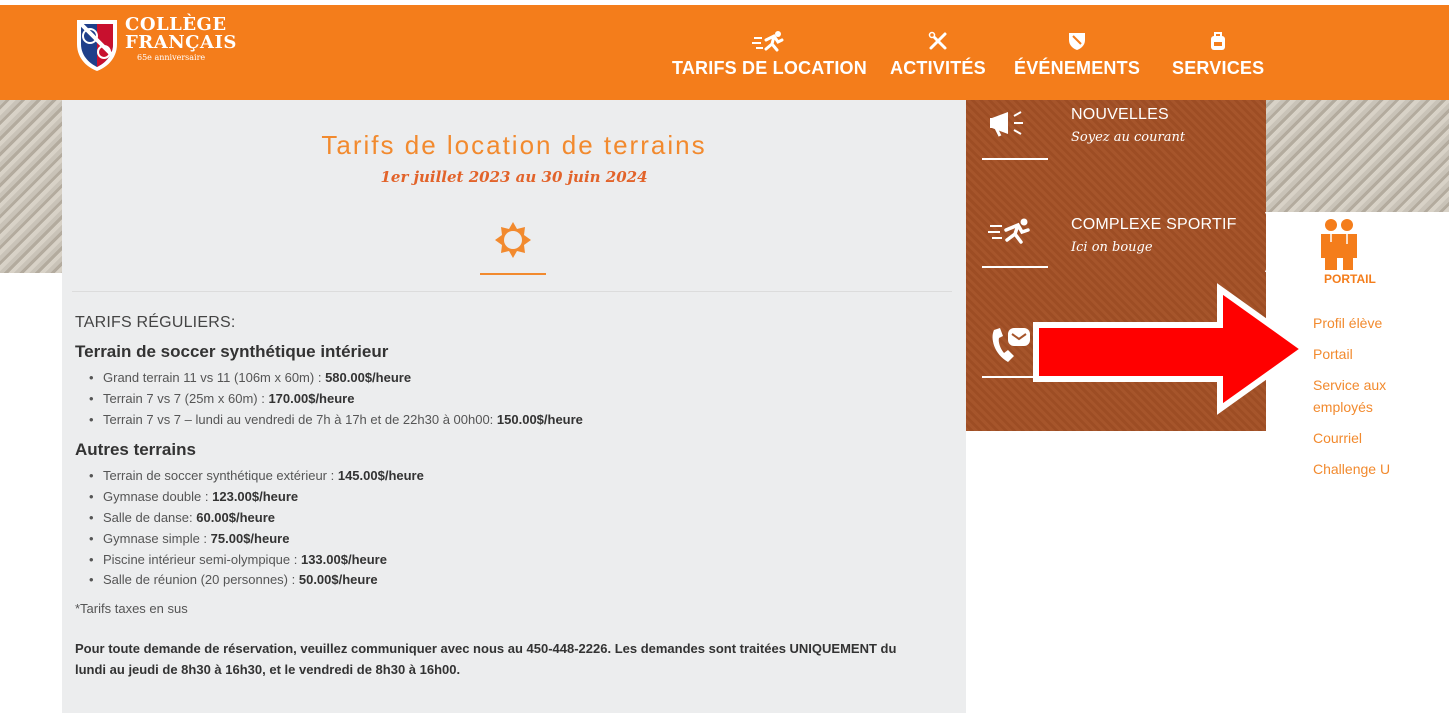  I want to click on list-item: Gymnase double : 123.00$/heure, so click(522, 497).